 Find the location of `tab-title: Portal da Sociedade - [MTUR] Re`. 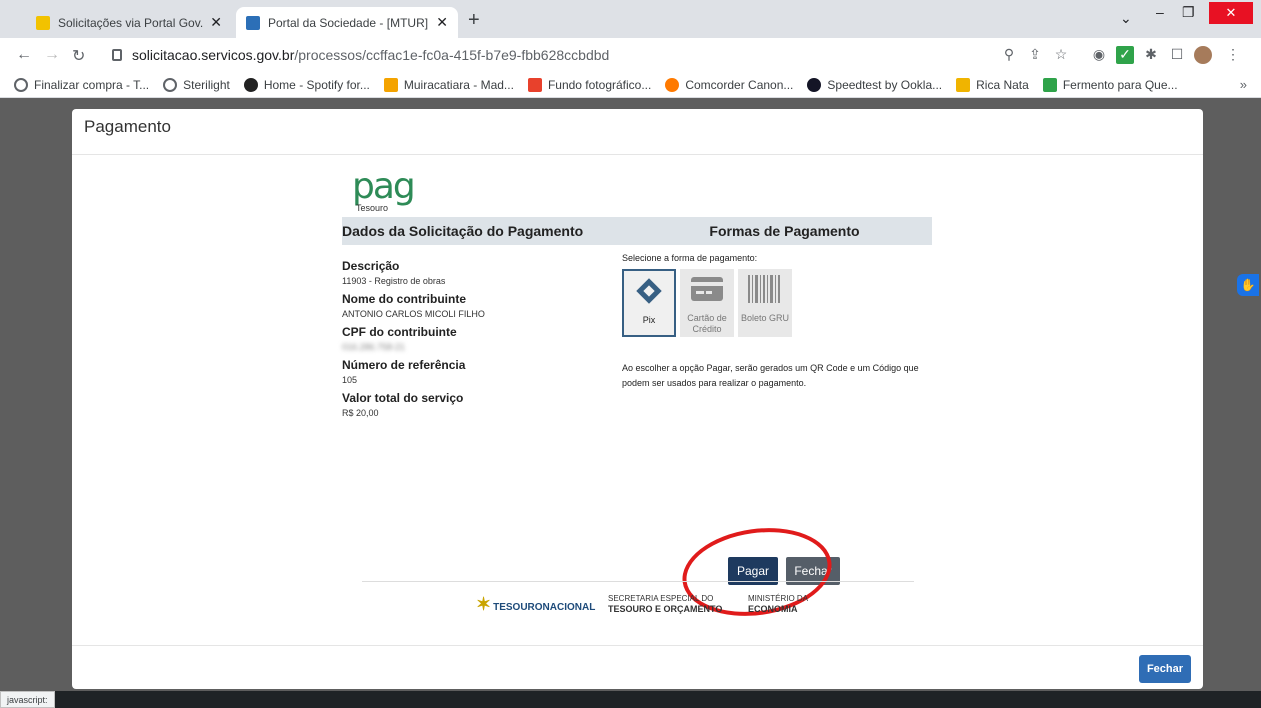

tab-title: Portal da Sociedade - [MTUR] Re is located at coordinates (349, 22).